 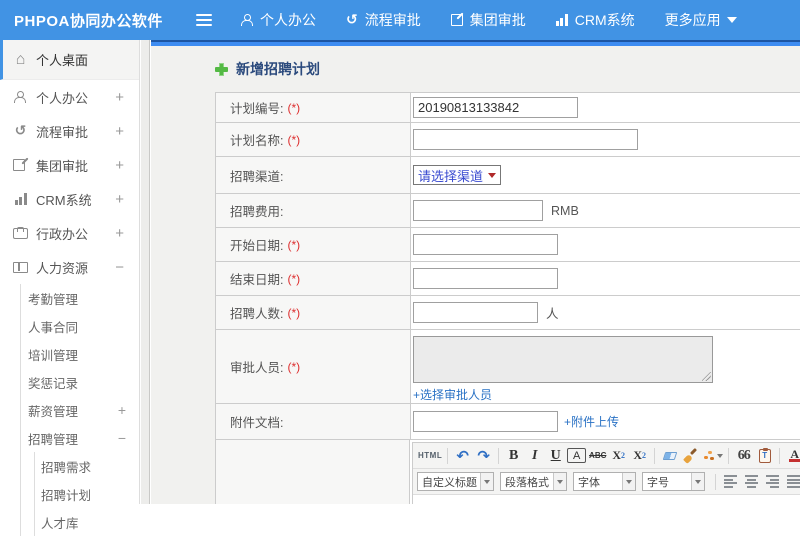 What do you see at coordinates (485, 244) in the screenshot?
I see `start-date-input` at bounding box center [485, 244].